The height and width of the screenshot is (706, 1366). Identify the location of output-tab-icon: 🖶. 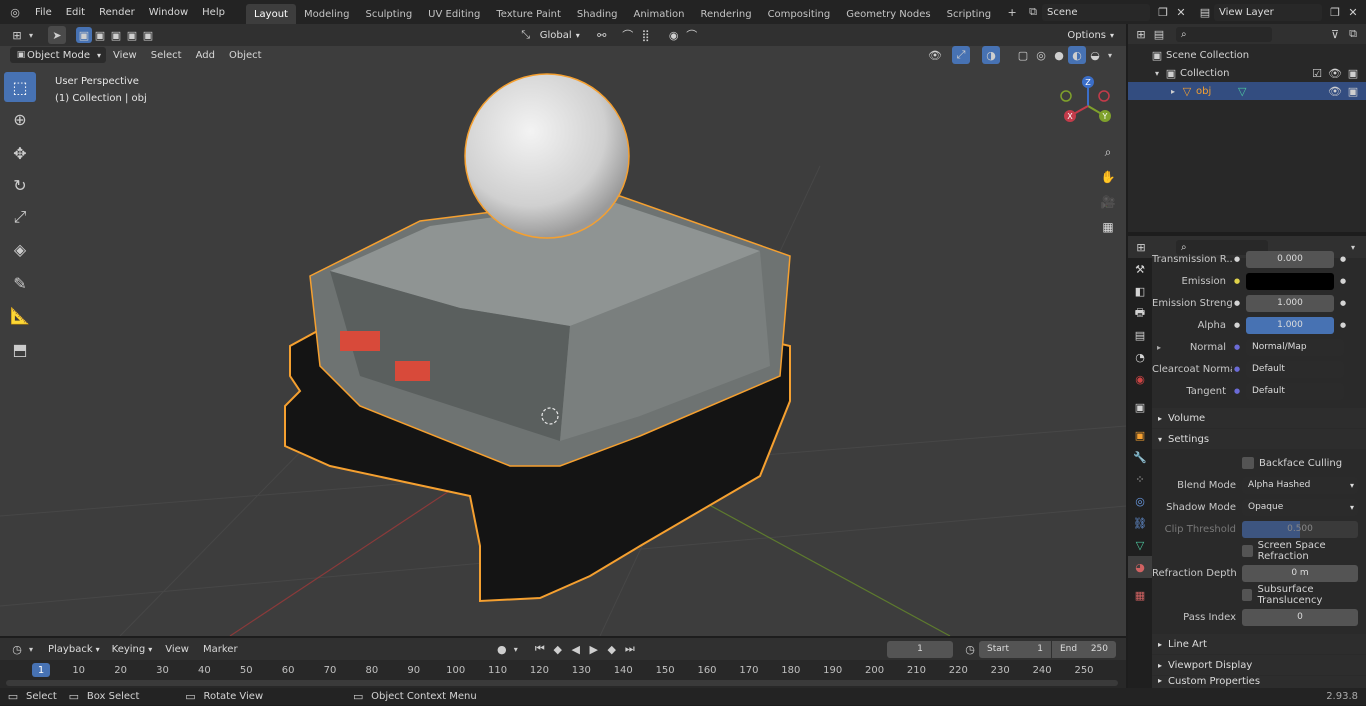
(1140, 313).